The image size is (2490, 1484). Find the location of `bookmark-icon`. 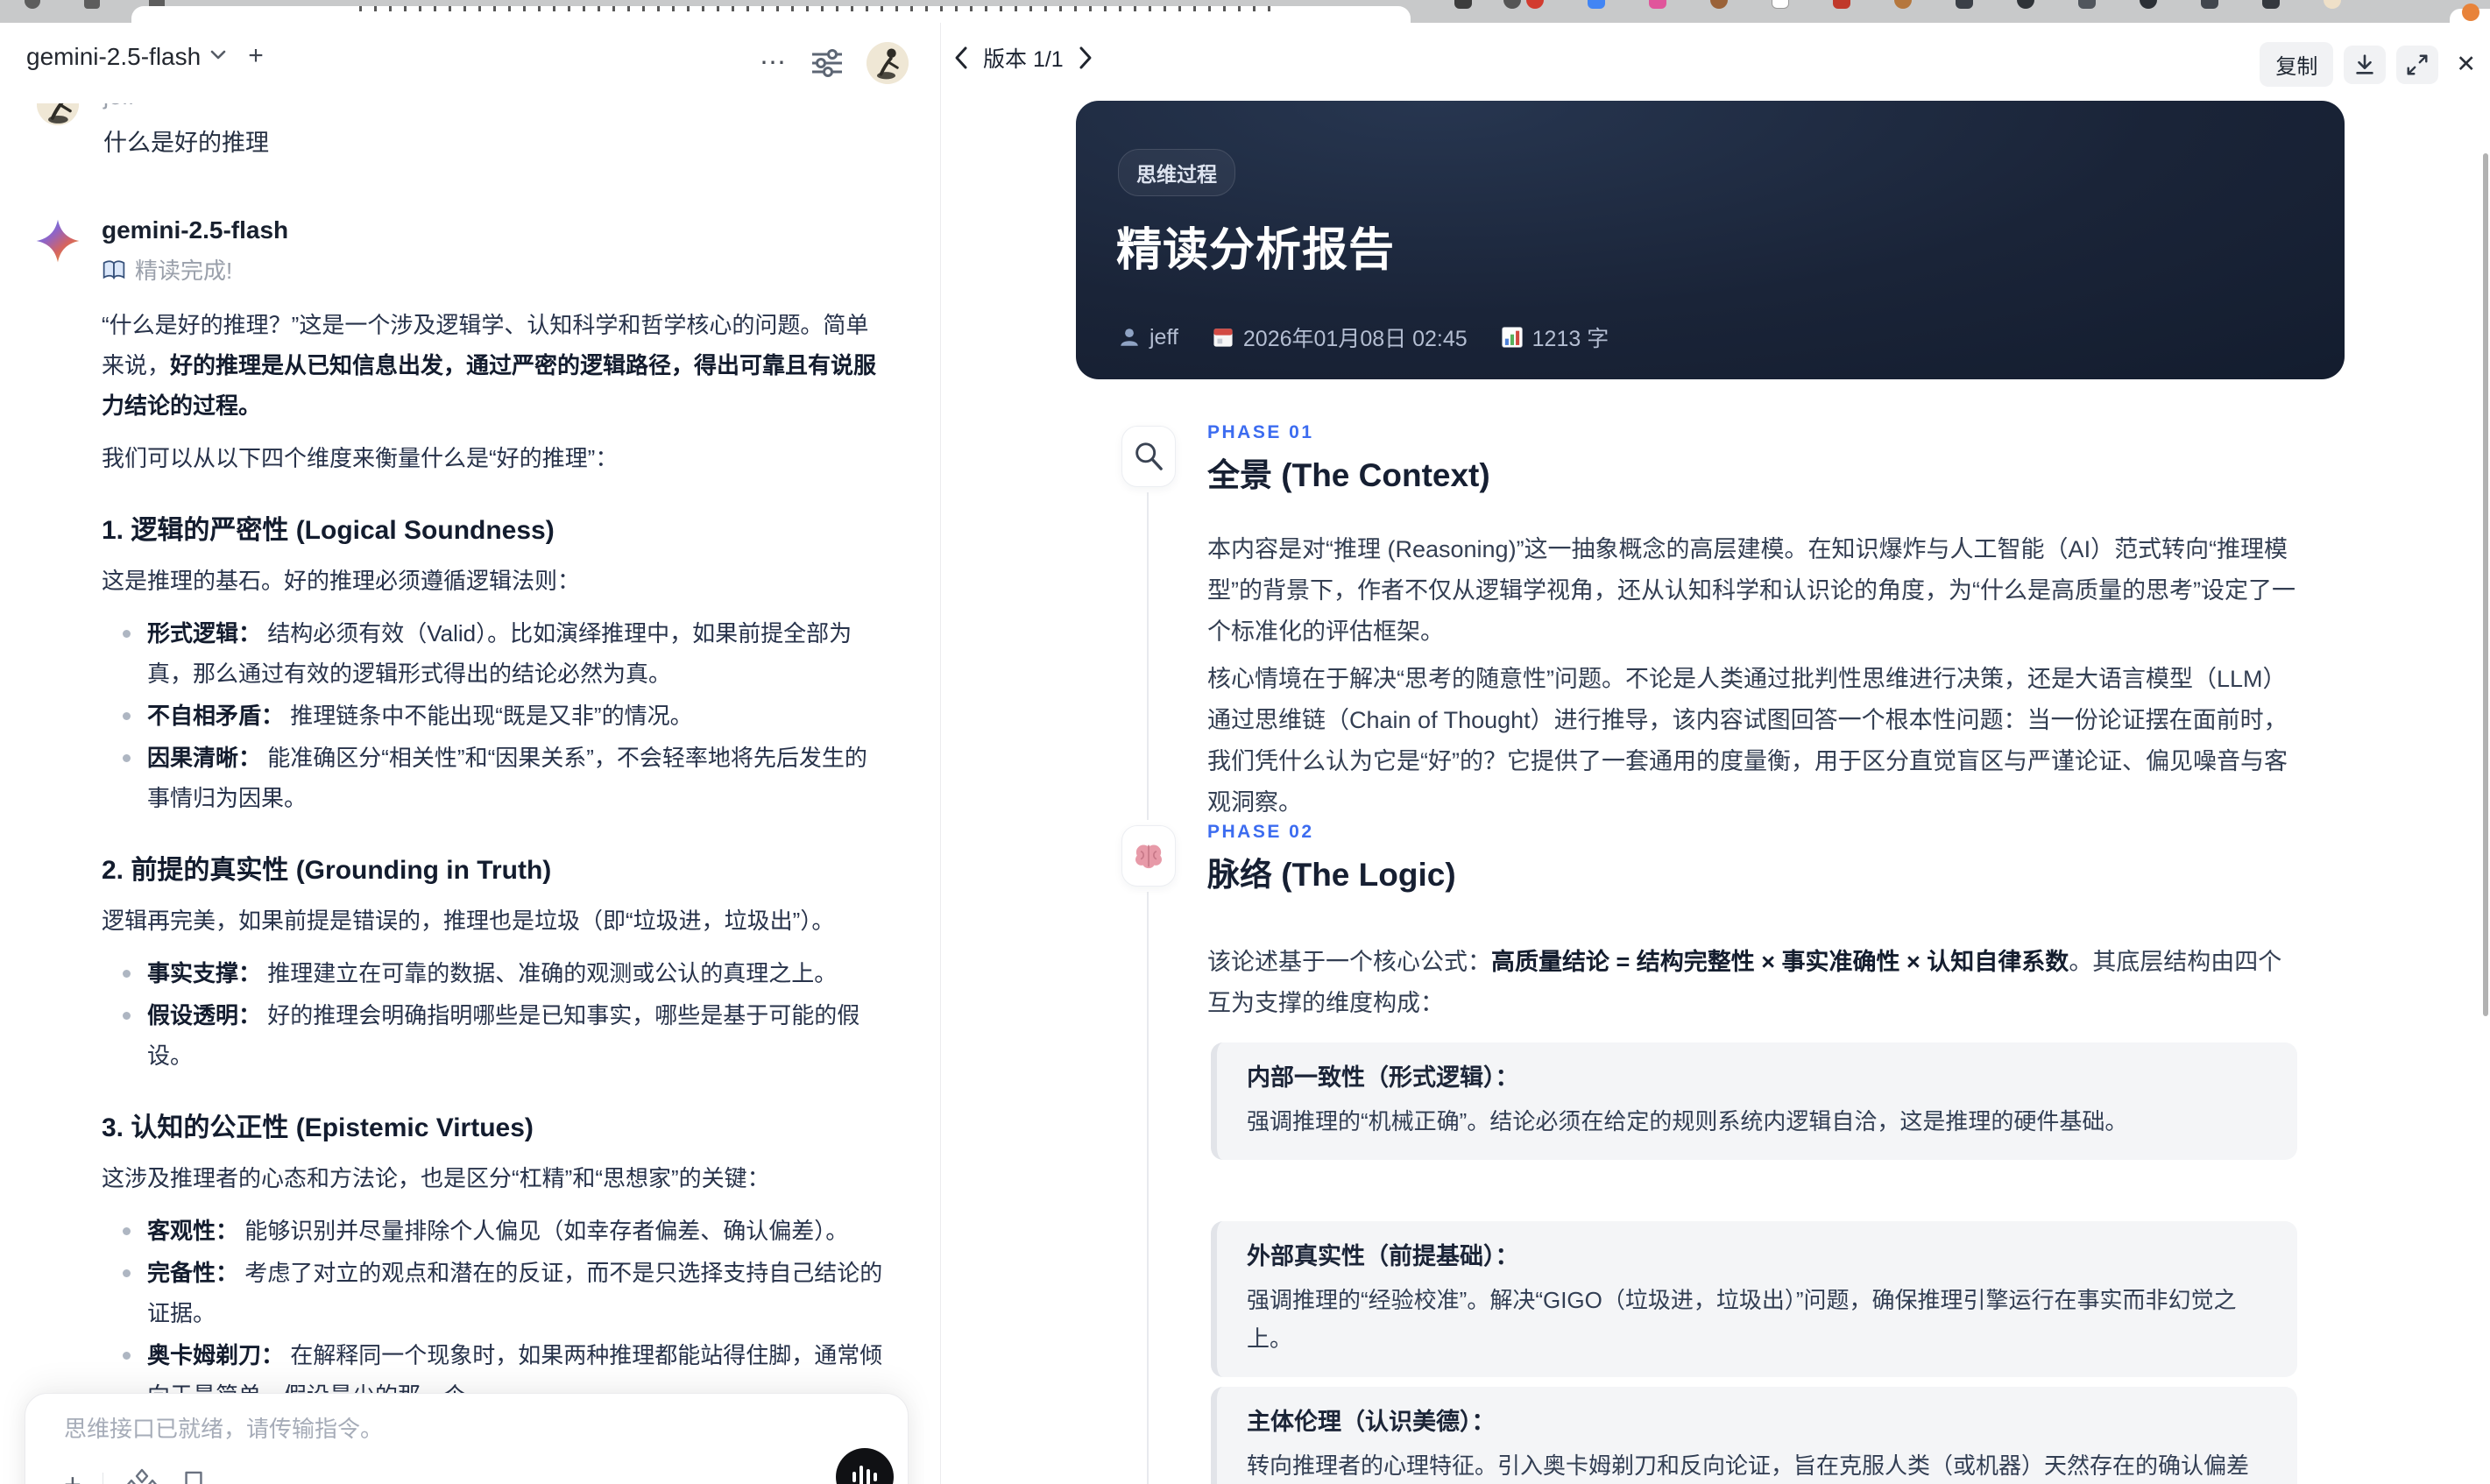

bookmark-icon is located at coordinates (193, 1477).